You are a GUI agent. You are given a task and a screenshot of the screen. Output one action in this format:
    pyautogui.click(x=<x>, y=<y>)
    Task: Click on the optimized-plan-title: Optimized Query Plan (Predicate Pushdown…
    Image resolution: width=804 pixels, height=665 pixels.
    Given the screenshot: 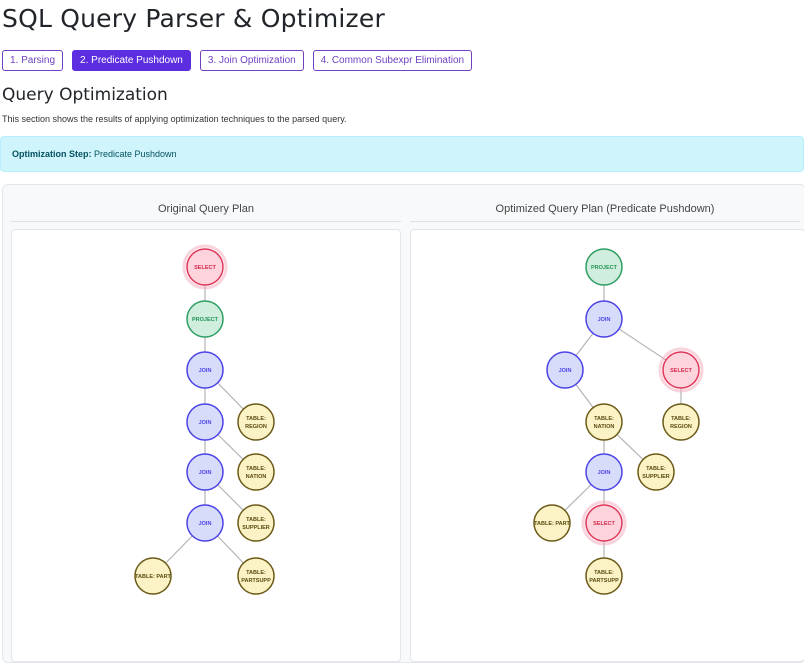 What is the action you would take?
    pyautogui.click(x=605, y=209)
    